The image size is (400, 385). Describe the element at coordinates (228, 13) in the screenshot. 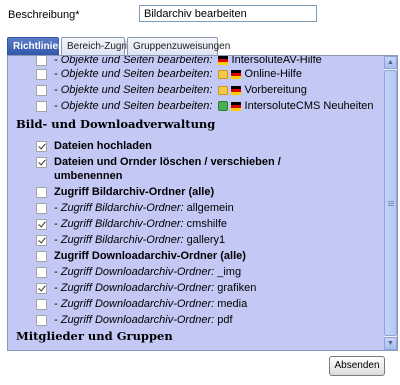

I see `description-field` at that location.